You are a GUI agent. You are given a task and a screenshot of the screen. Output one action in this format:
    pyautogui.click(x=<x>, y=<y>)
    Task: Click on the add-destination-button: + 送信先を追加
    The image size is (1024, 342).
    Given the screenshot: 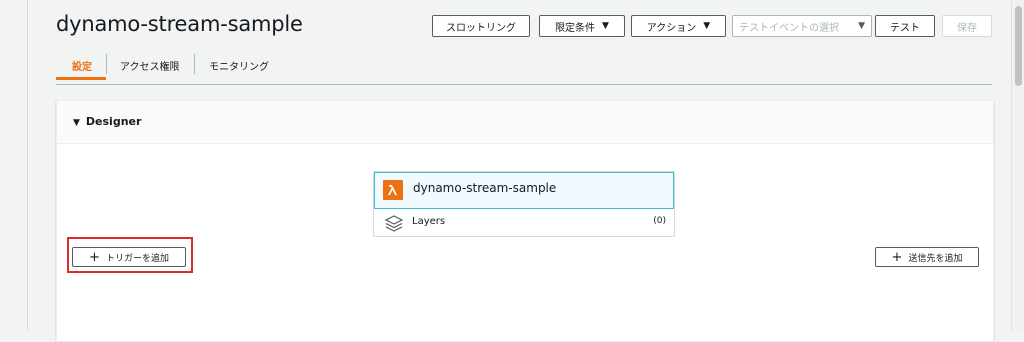 What is the action you would take?
    pyautogui.click(x=927, y=257)
    